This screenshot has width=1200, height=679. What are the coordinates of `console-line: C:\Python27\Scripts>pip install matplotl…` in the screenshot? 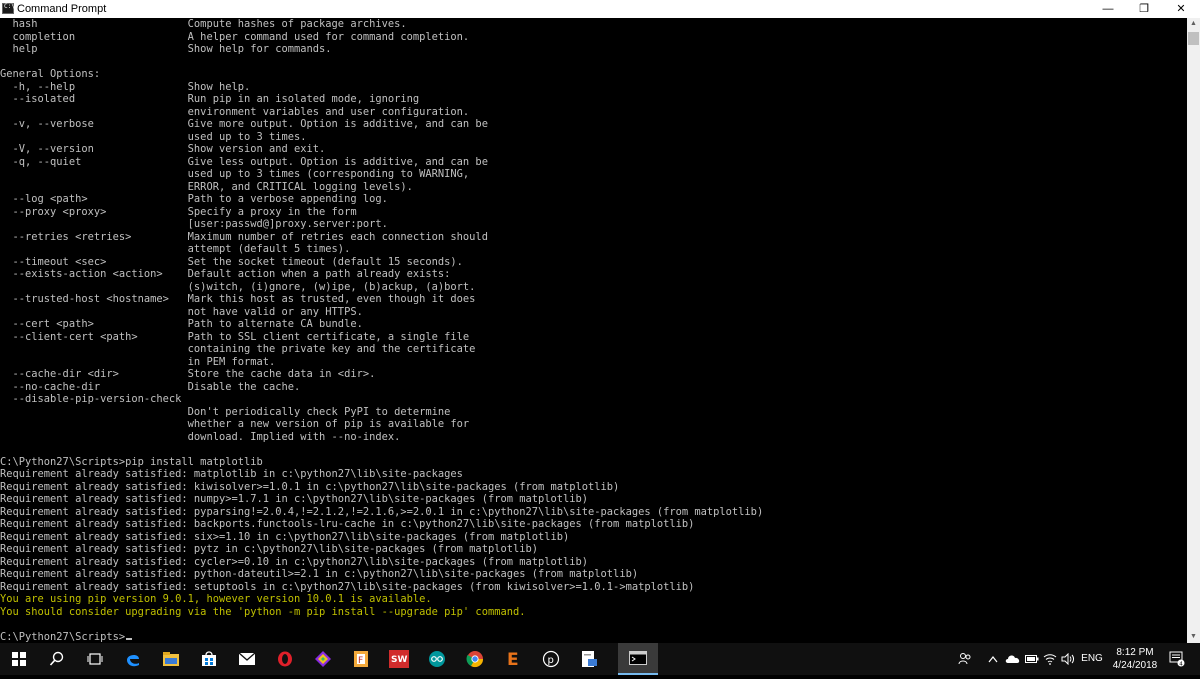 It's located at (131, 461).